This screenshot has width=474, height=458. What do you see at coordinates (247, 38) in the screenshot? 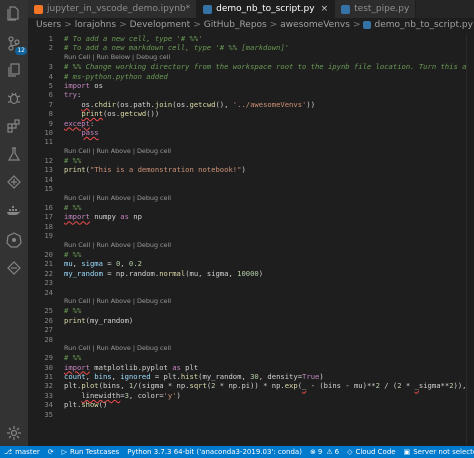
I see `code-line: 1 # To add a new cell, type '# %%'` at bounding box center [247, 38].